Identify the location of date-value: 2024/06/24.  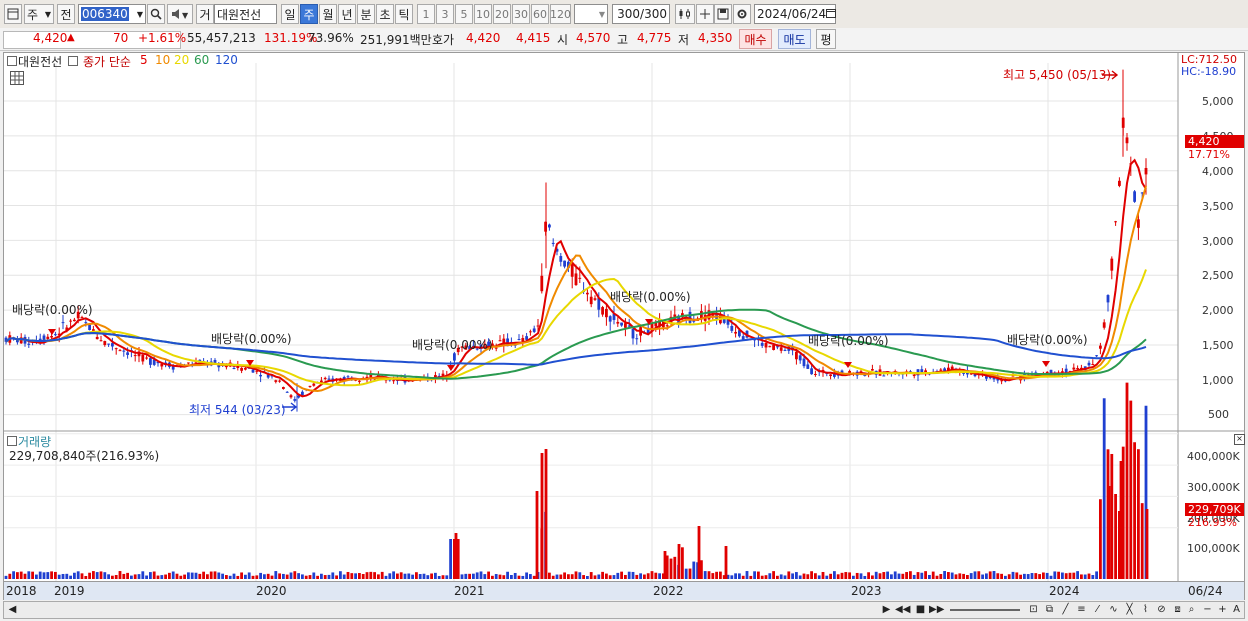
(792, 14).